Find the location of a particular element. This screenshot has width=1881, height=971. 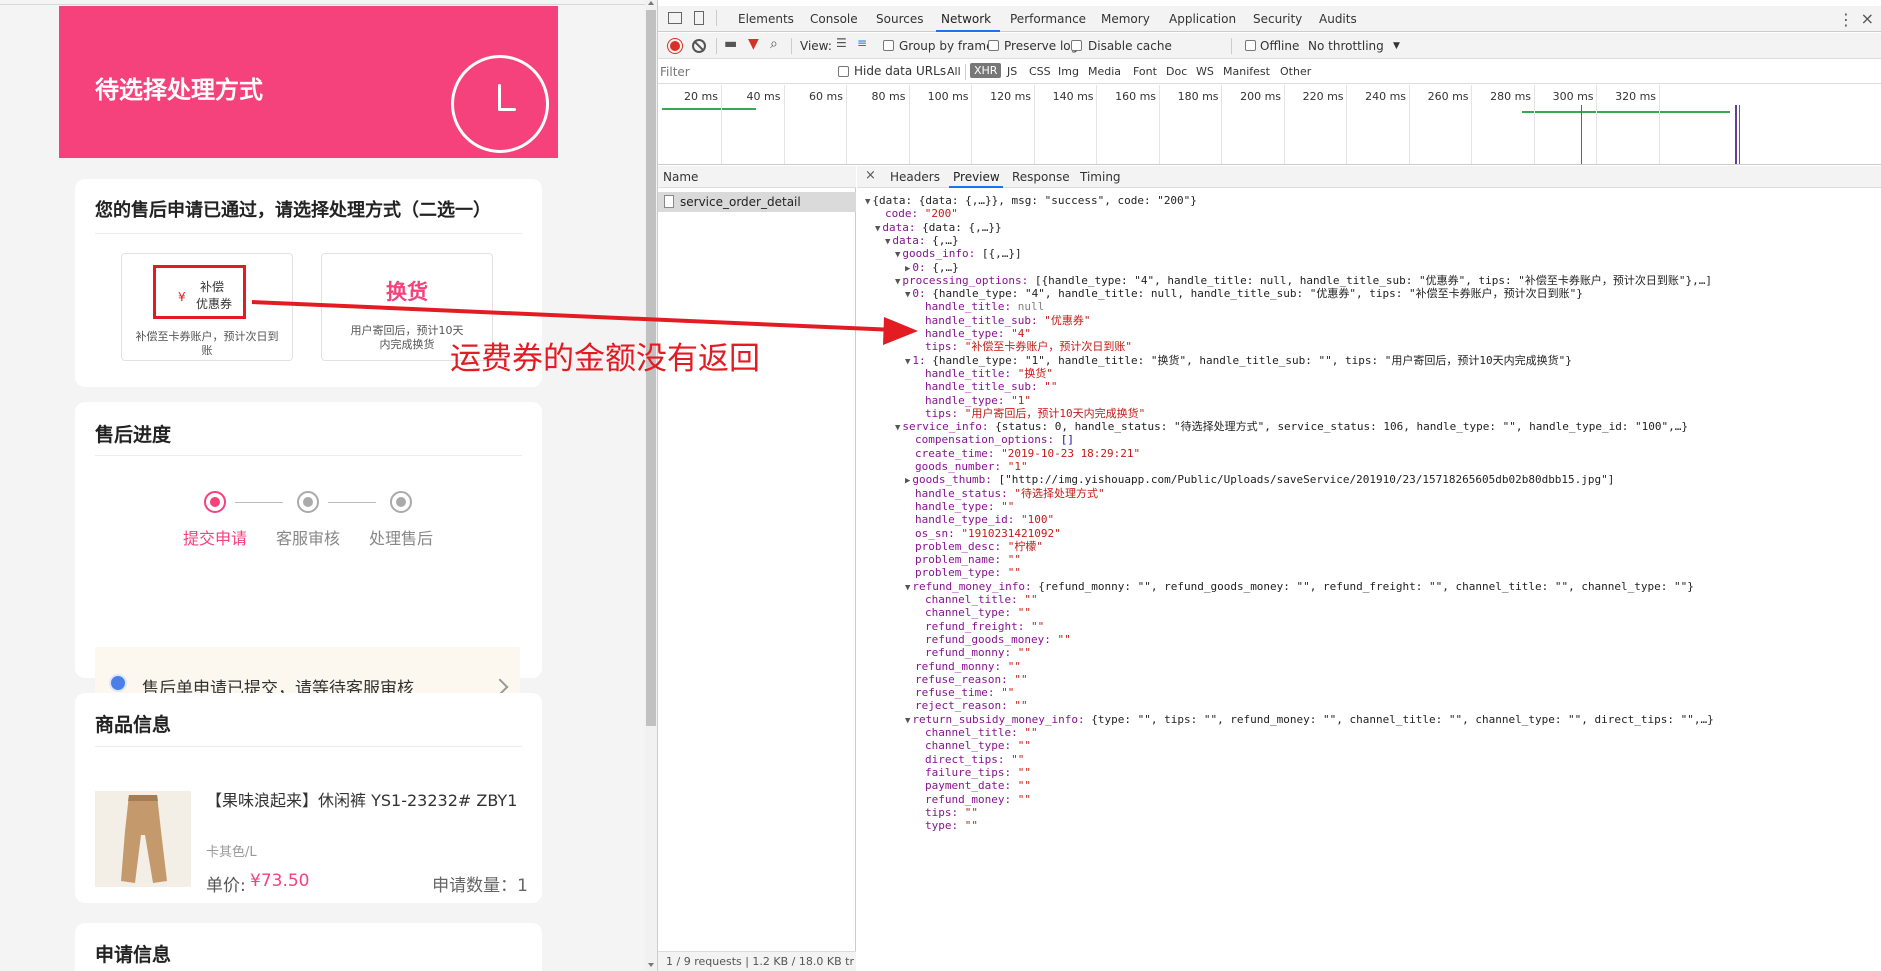

scroll-up-icon is located at coordinates (651, 3).